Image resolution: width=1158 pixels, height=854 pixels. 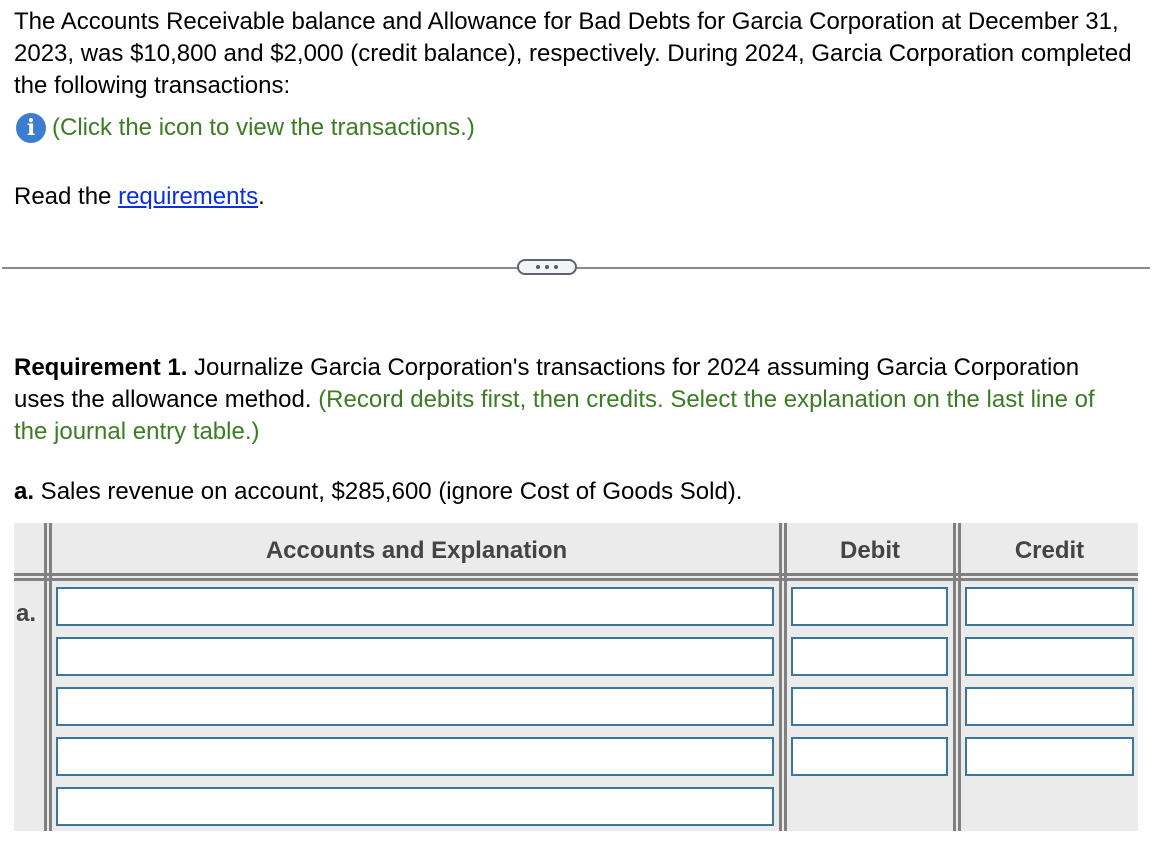 I want to click on header-debit: Debit, so click(x=870, y=550).